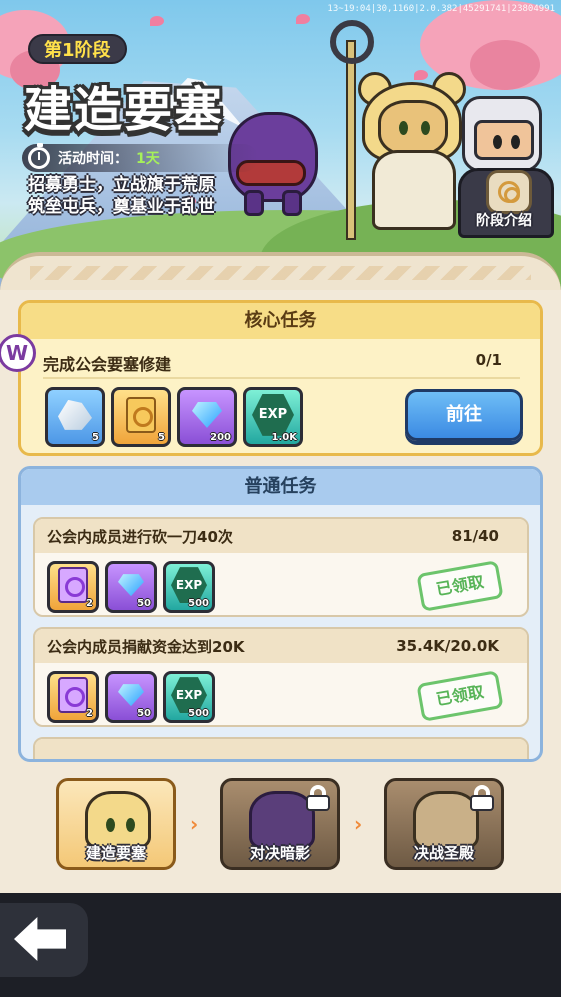 Image resolution: width=561 pixels, height=997 pixels. I want to click on stopwatch-icon, so click(39, 156).